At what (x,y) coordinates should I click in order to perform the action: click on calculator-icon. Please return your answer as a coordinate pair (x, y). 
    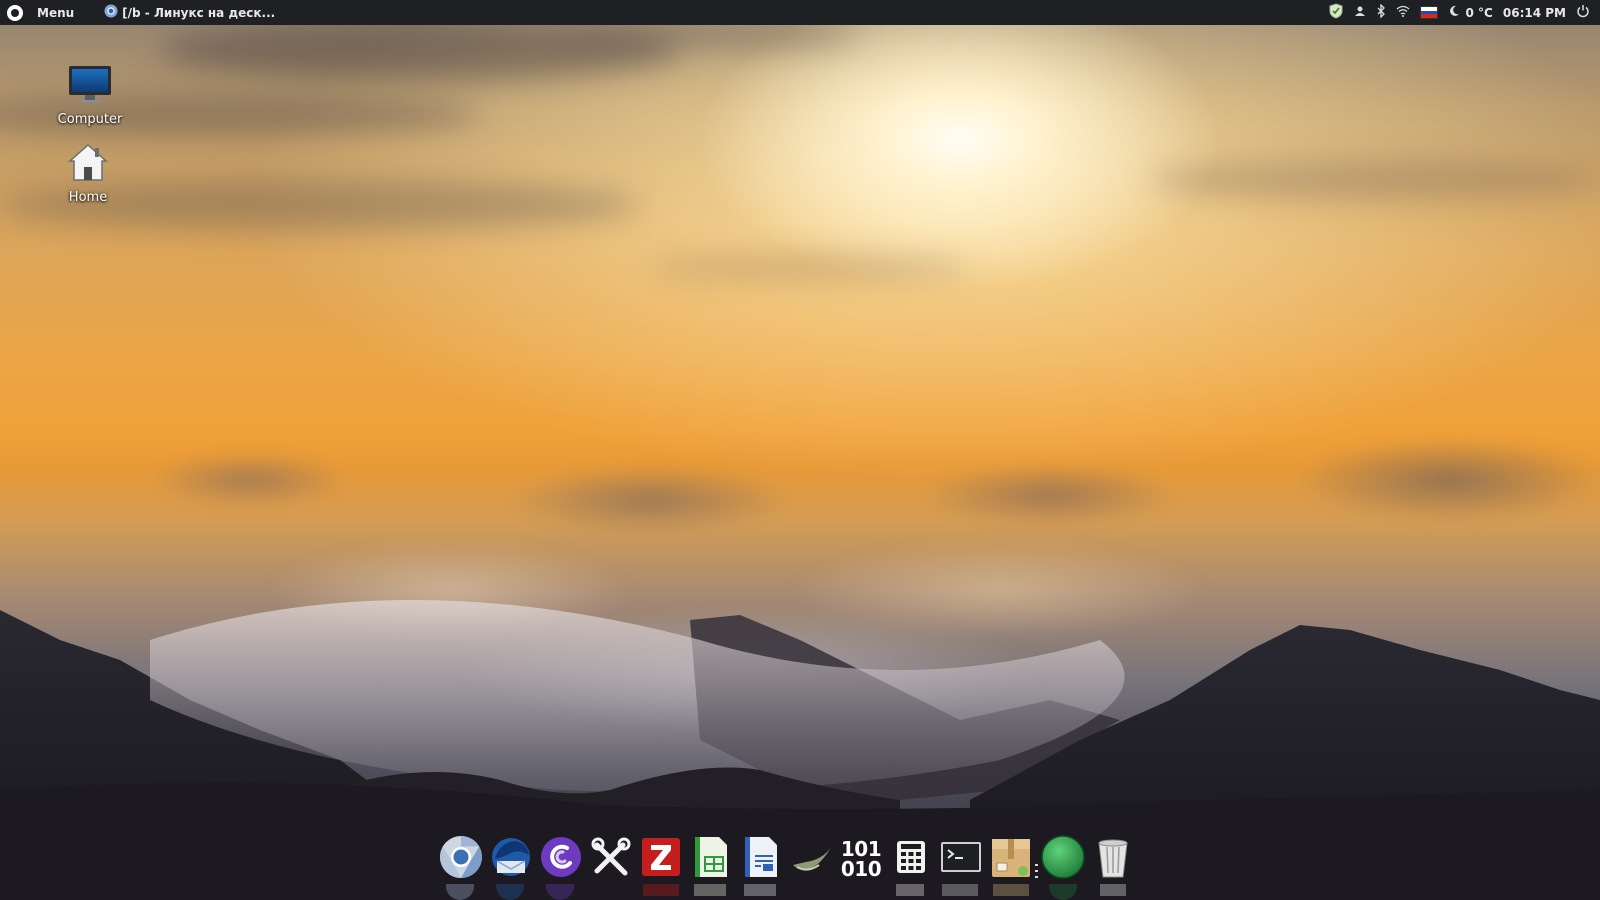
    Looking at the image, I should click on (911, 859).